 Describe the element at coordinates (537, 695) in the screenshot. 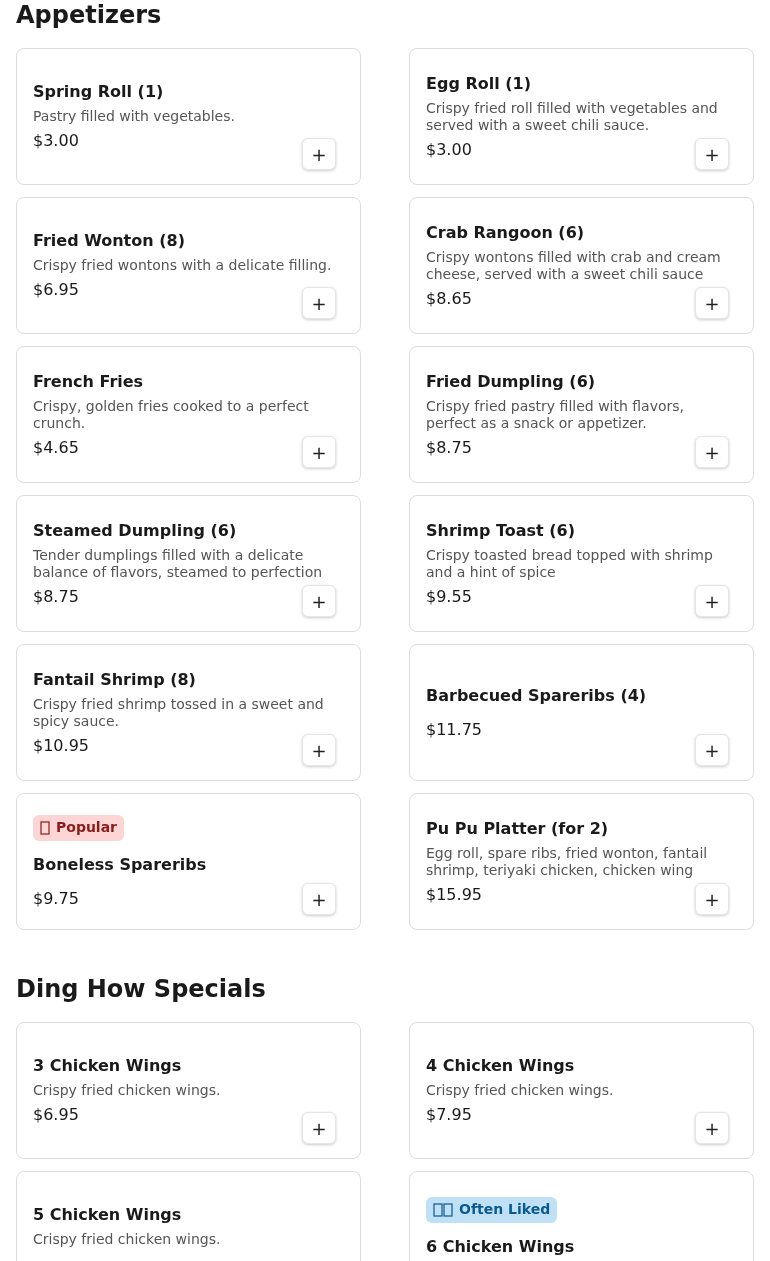

I see `item-name: Barbecued Spareribs (4)` at that location.